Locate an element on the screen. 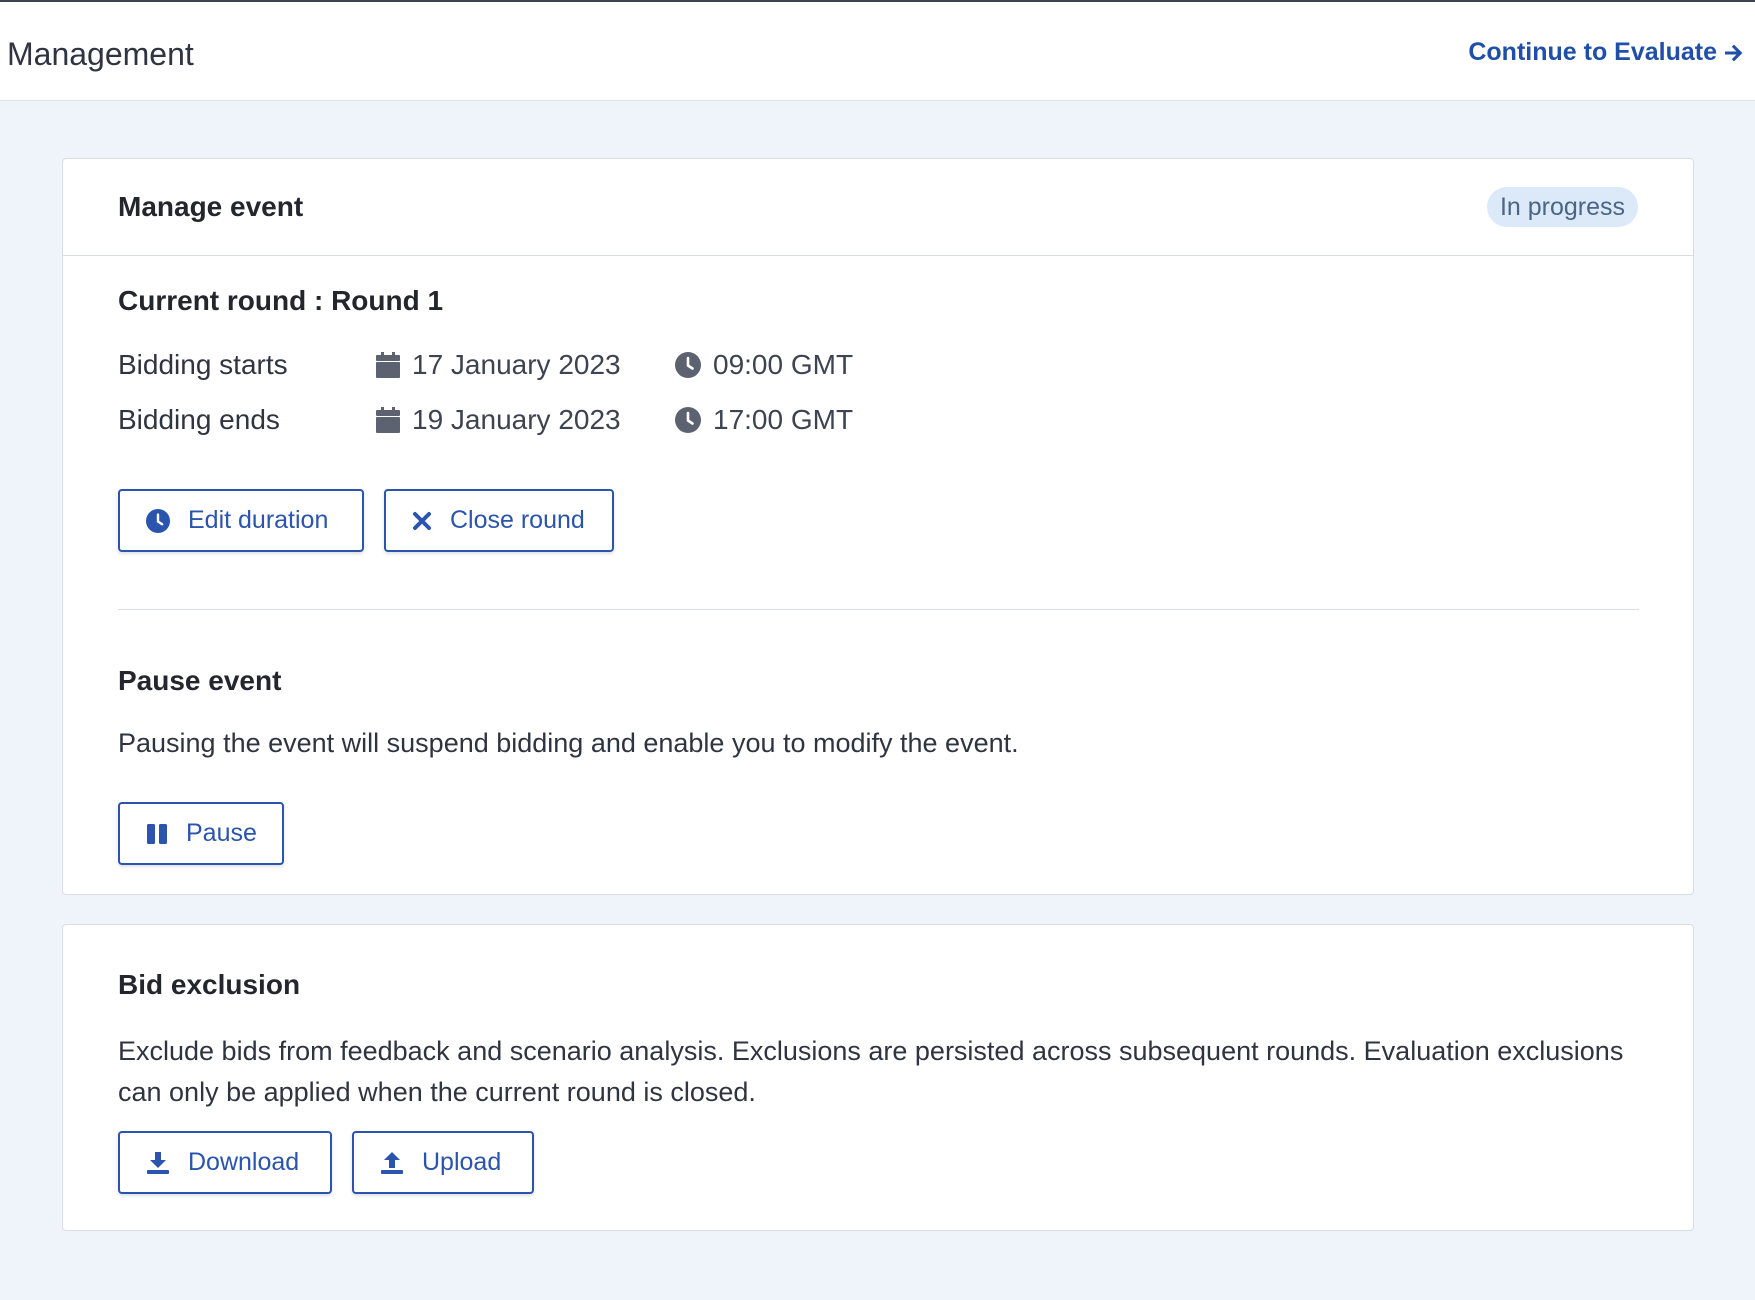  section-divider is located at coordinates (878, 609).